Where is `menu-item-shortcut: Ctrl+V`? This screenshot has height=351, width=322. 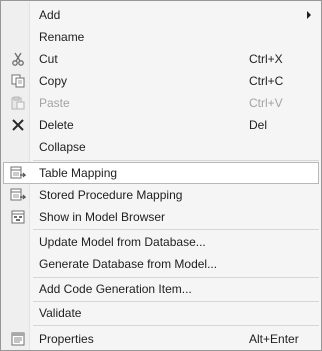 menu-item-shortcut: Ctrl+V is located at coordinates (266, 103).